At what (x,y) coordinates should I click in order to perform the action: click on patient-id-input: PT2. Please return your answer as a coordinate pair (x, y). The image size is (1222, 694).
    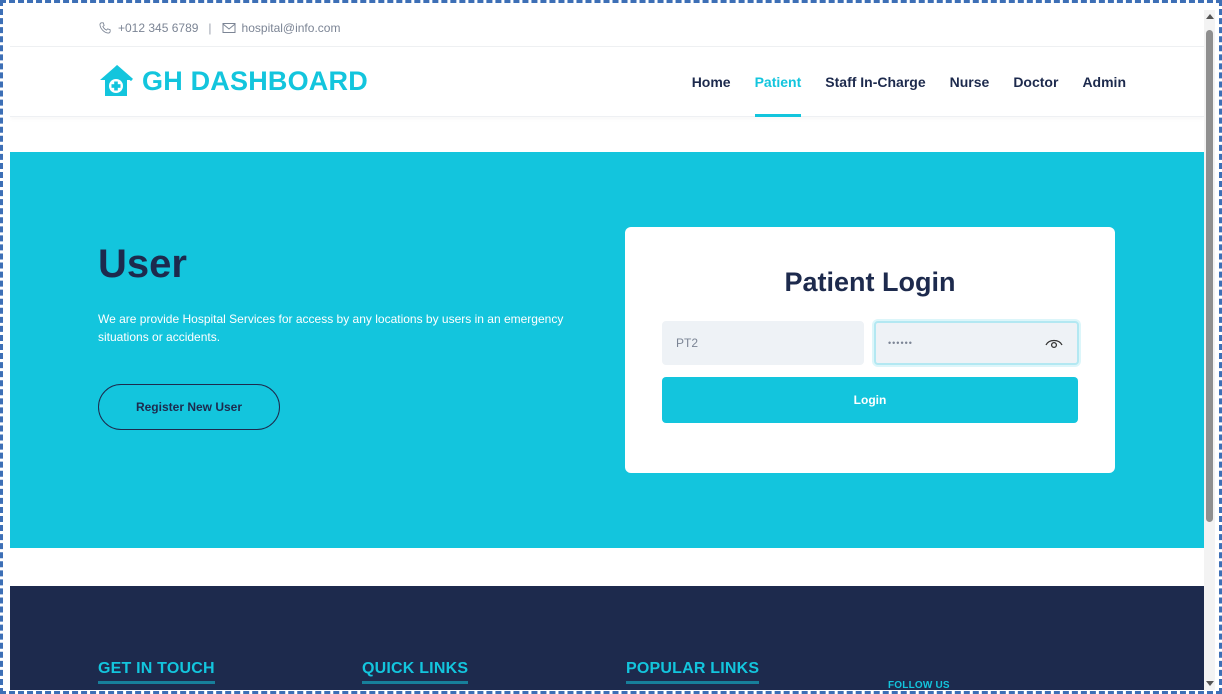
    Looking at the image, I should click on (763, 343).